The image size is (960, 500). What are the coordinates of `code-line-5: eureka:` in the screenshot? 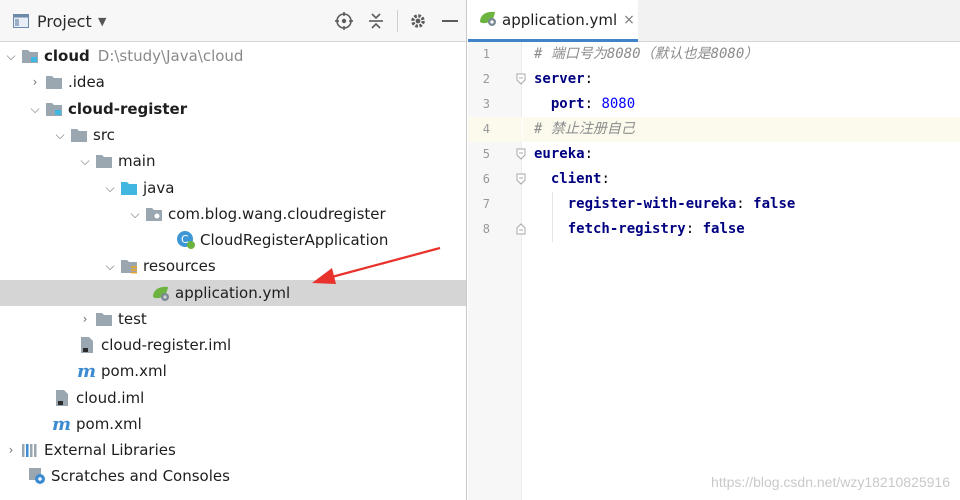 It's located at (741, 154).